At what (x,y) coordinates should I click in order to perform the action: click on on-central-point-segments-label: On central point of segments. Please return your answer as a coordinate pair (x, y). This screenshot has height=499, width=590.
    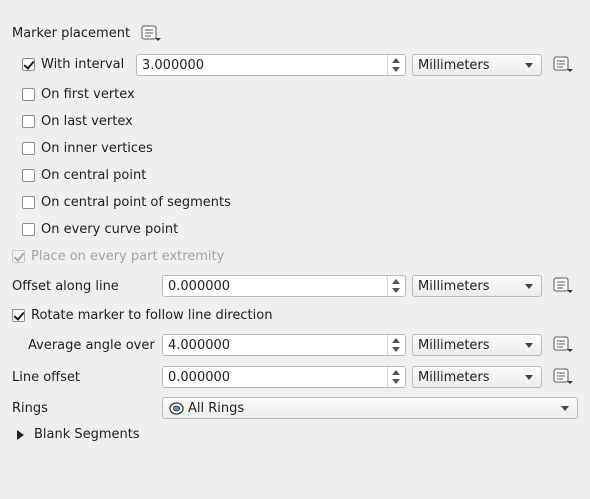
    Looking at the image, I should click on (136, 202).